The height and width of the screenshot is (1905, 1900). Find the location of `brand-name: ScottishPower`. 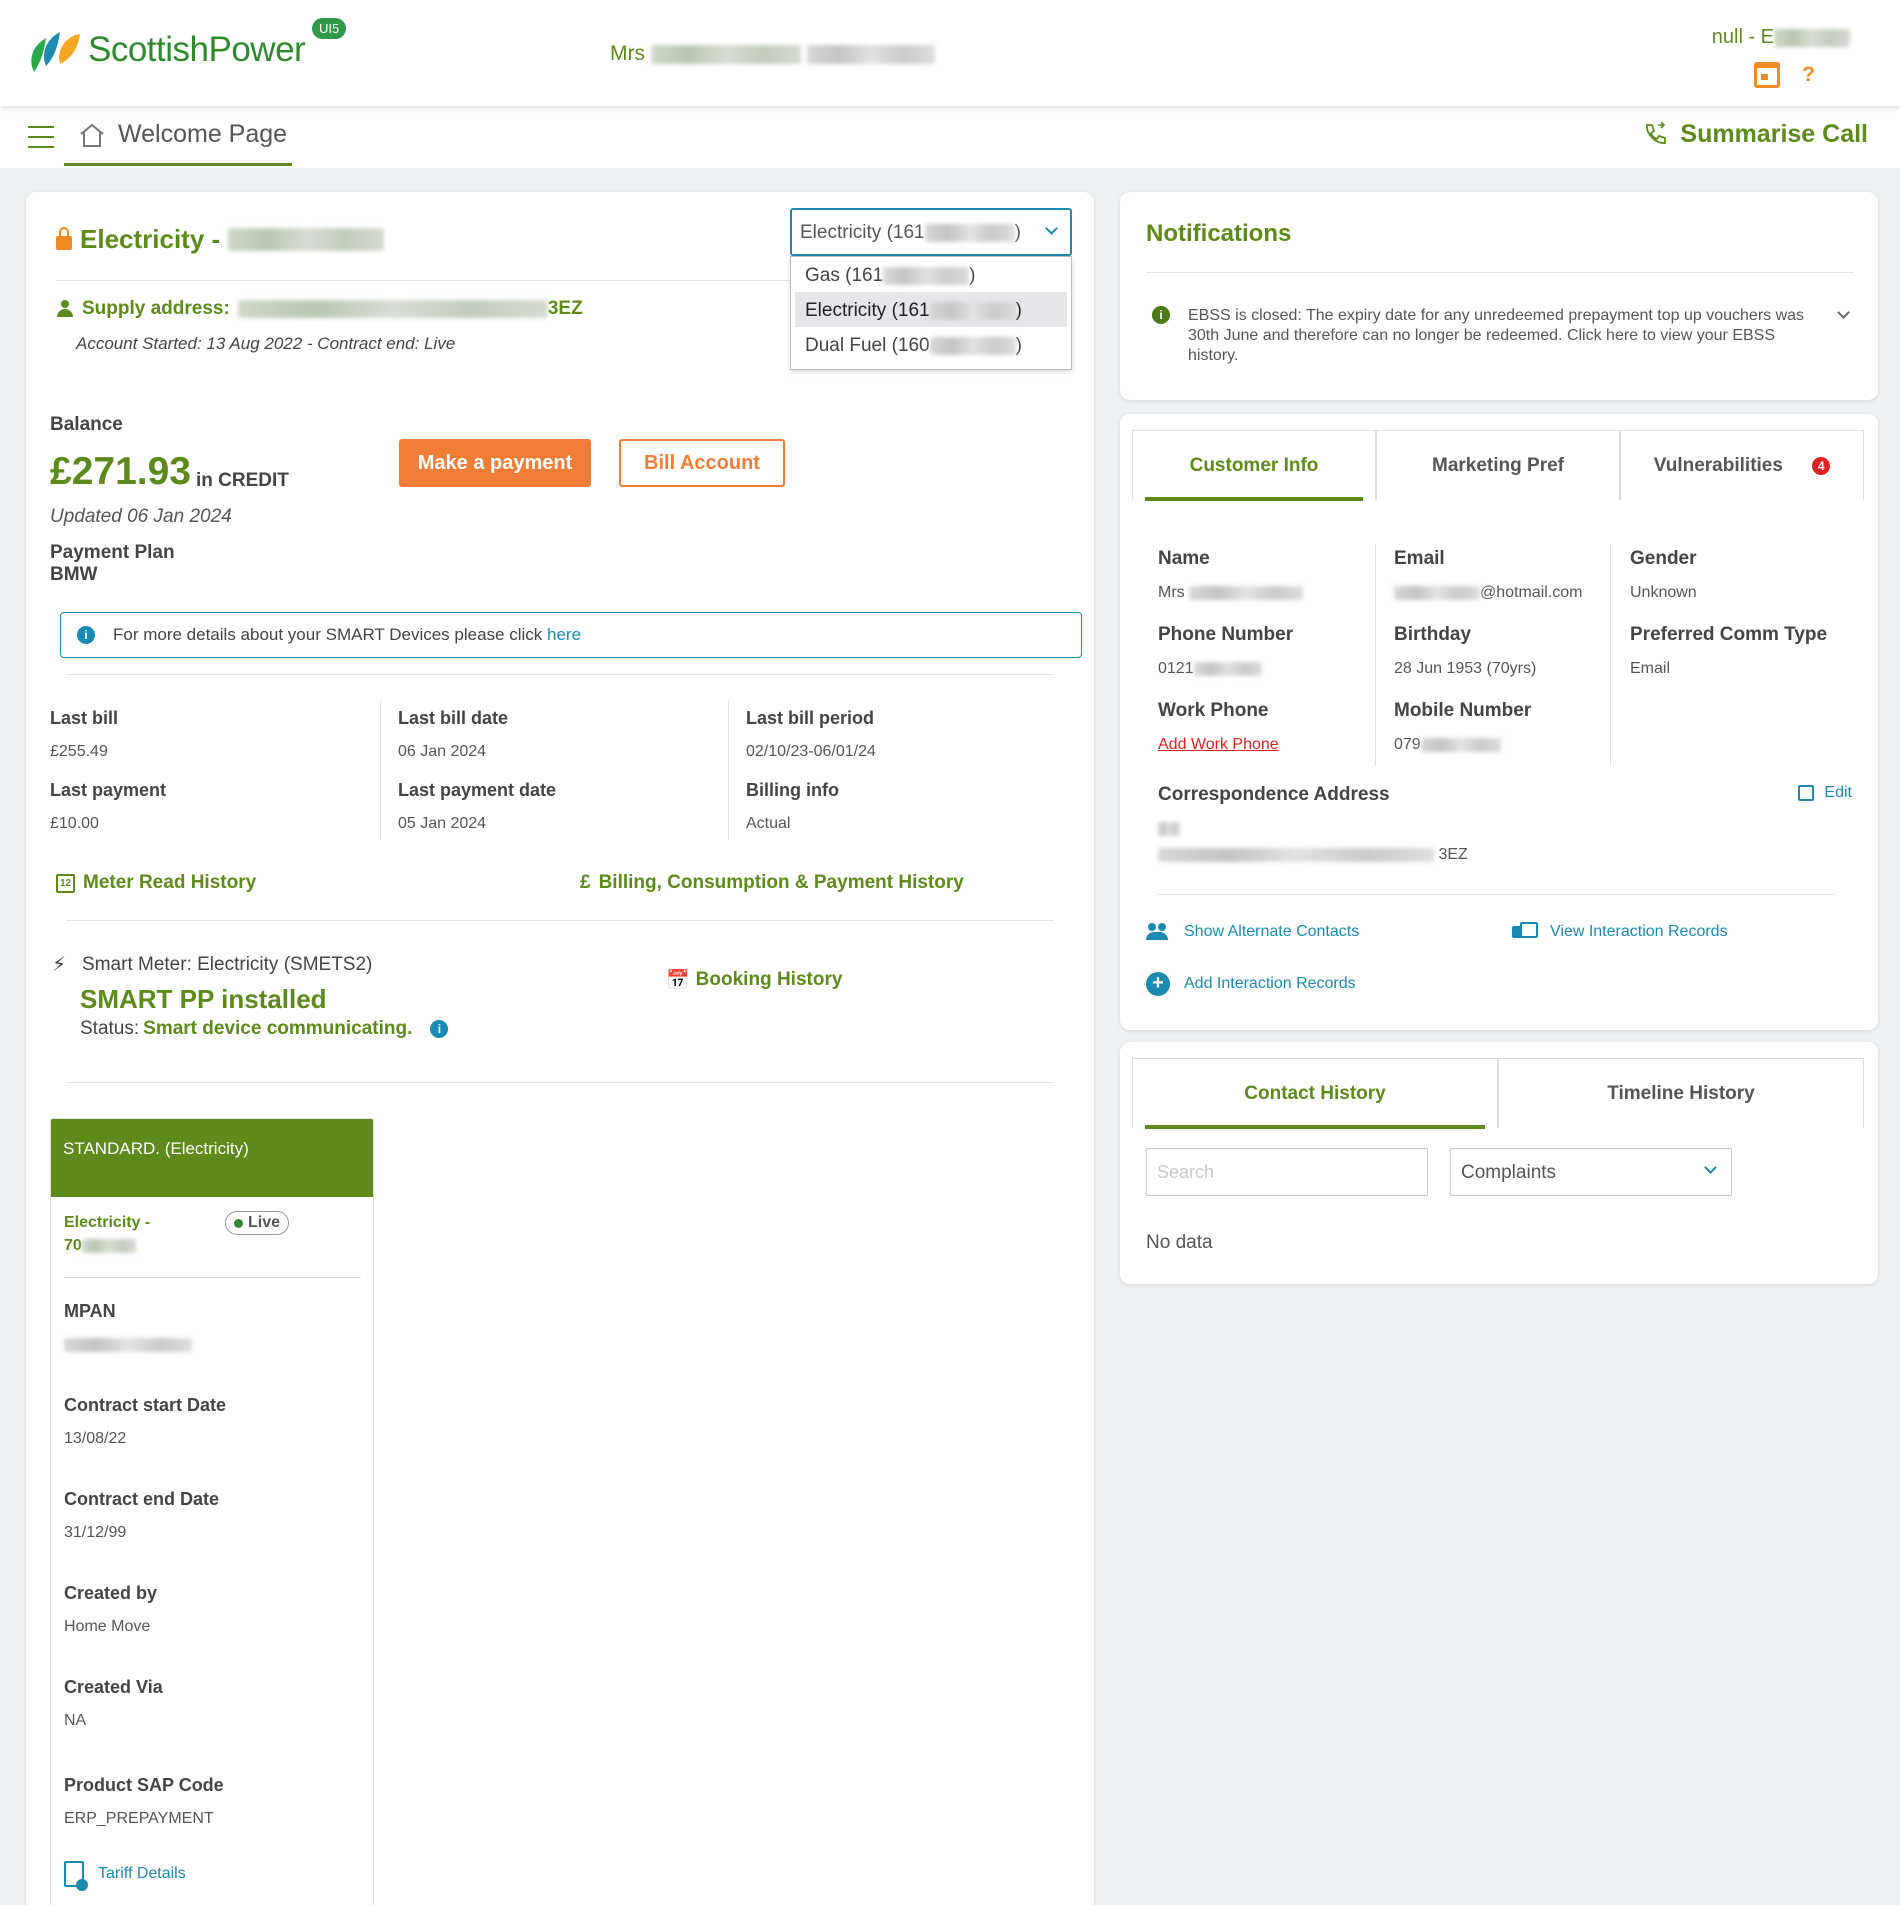

brand-name: ScottishPower is located at coordinates (197, 49).